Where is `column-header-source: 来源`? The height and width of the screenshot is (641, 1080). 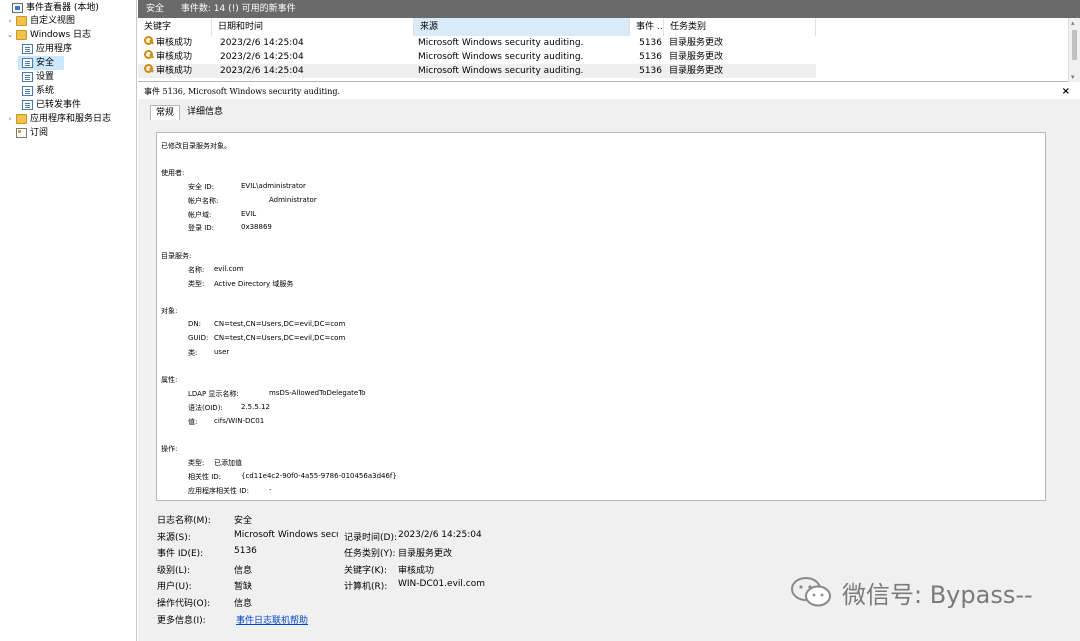
column-header-source: 来源 is located at coordinates (522, 27).